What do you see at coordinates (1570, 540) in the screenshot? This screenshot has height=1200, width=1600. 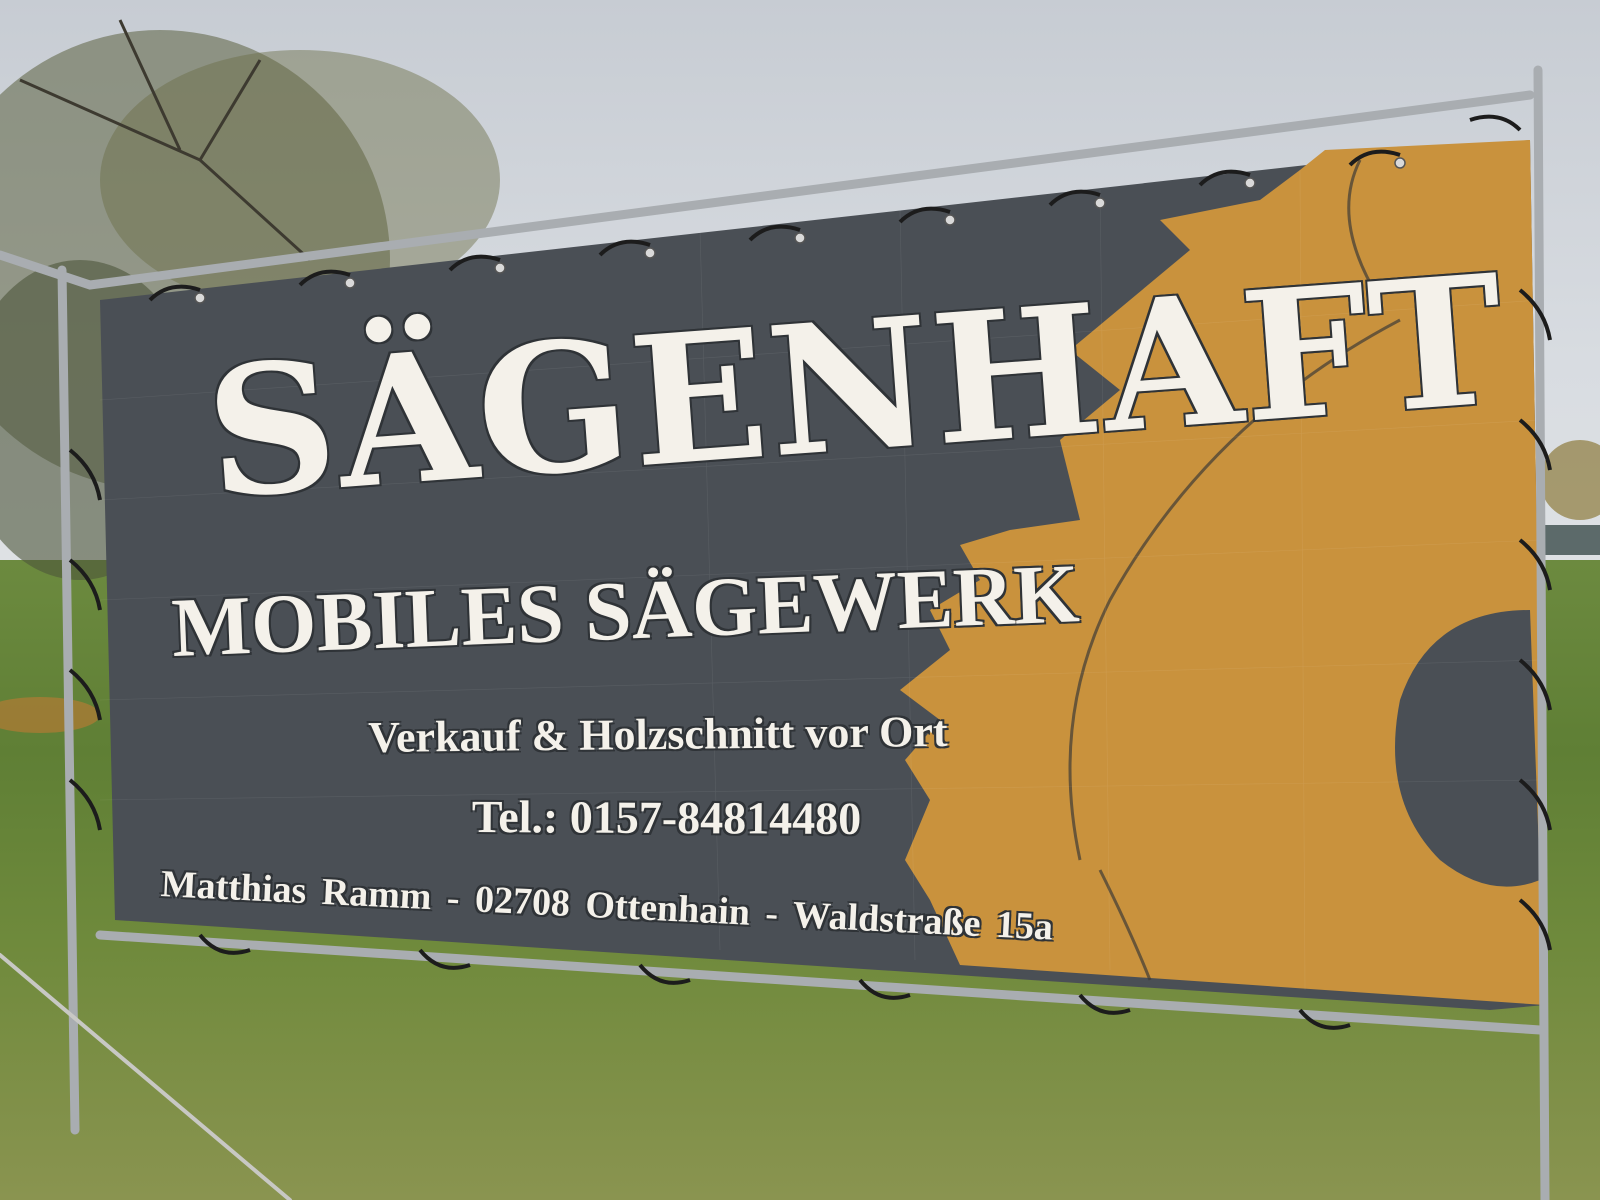 I see `distant-building` at bounding box center [1570, 540].